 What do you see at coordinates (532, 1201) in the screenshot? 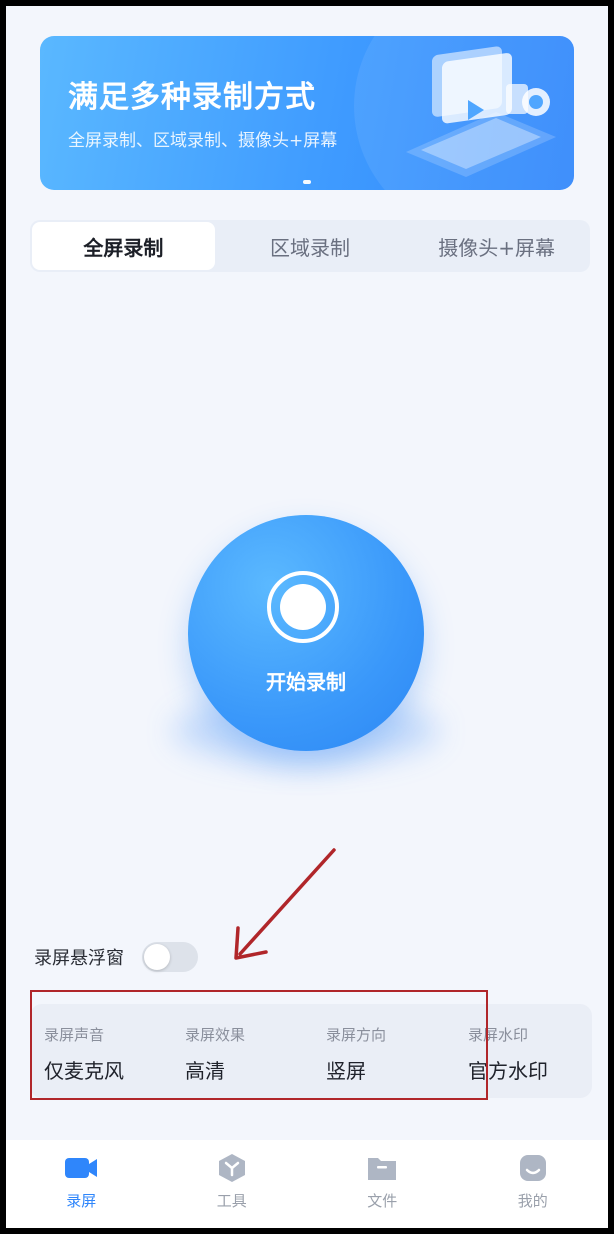
I see `nav-label-profile: 我的` at bounding box center [532, 1201].